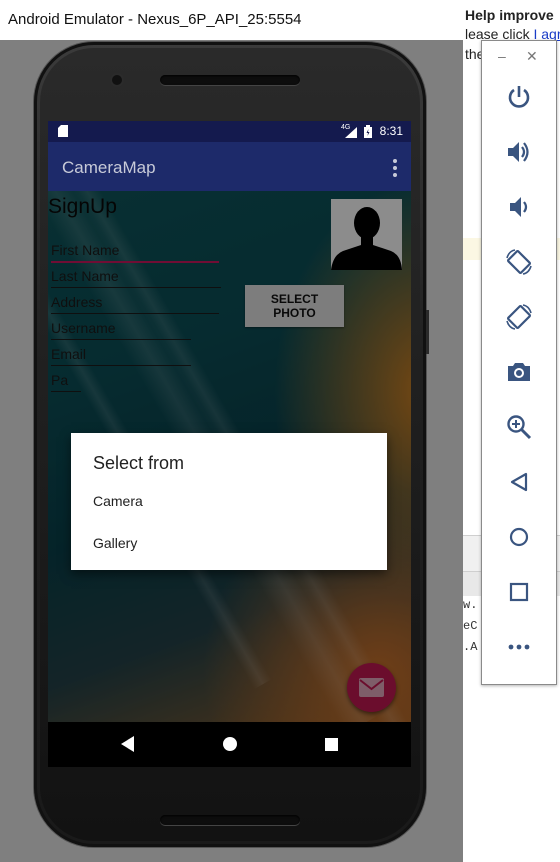 The width and height of the screenshot is (560, 862). What do you see at coordinates (155, 19) in the screenshot?
I see `window-title: Android Emulator - Nexus_6P_API_25:5554` at bounding box center [155, 19].